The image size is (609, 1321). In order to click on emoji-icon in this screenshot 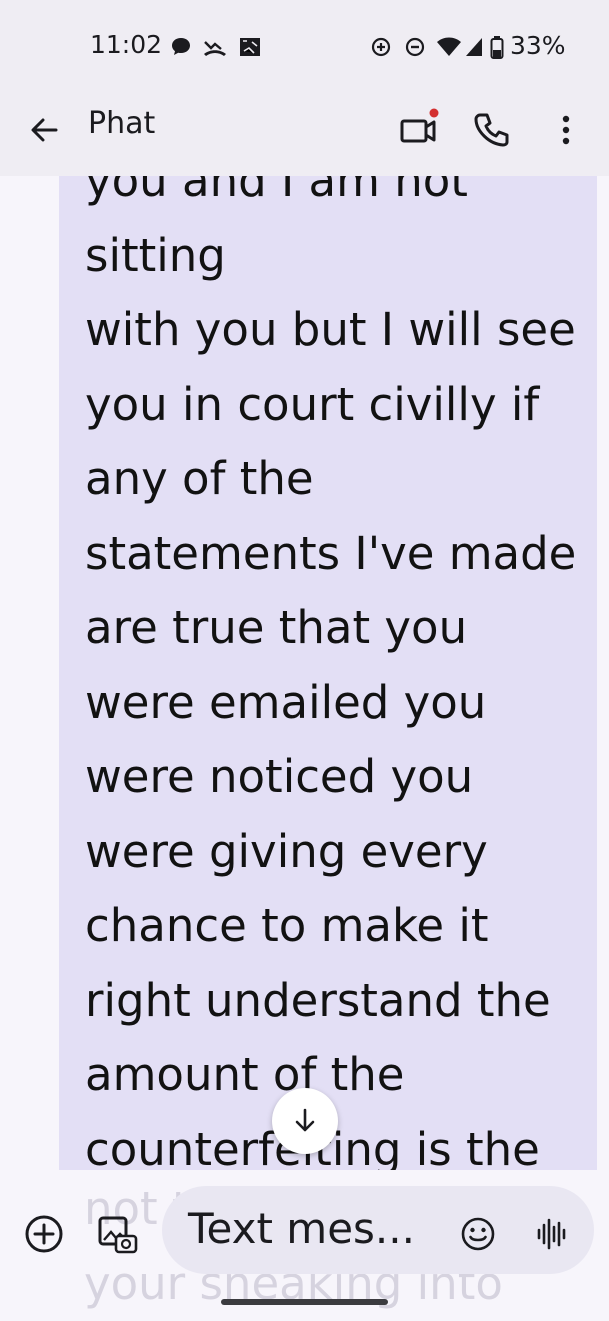, I will do `click(478, 1234)`.